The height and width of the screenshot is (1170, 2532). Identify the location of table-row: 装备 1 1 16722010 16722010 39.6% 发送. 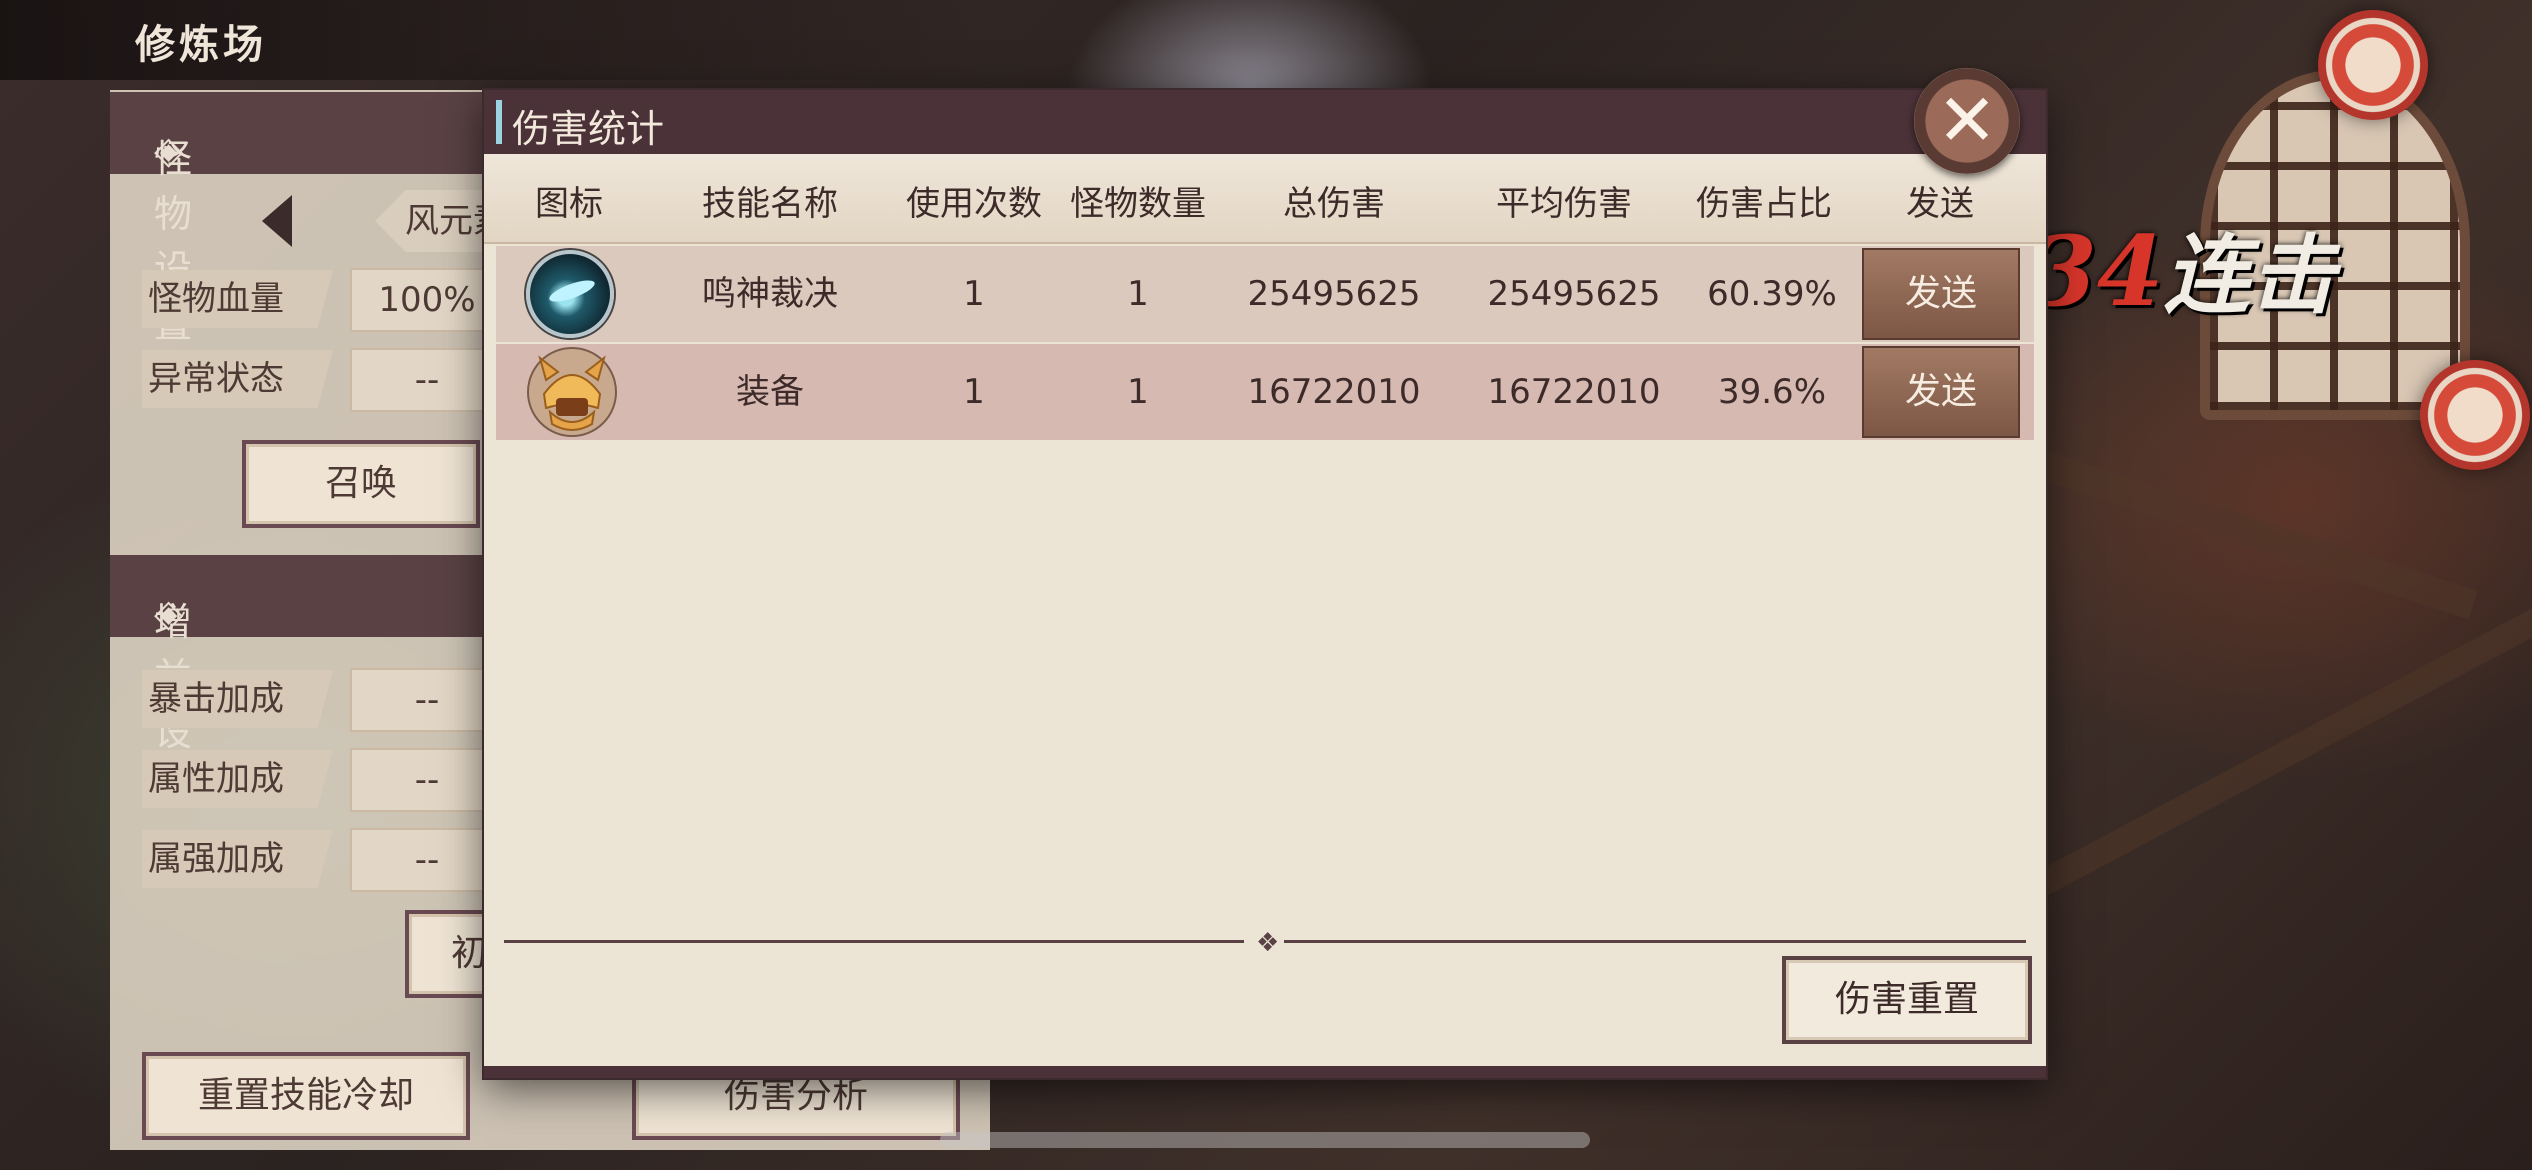
(1265, 392).